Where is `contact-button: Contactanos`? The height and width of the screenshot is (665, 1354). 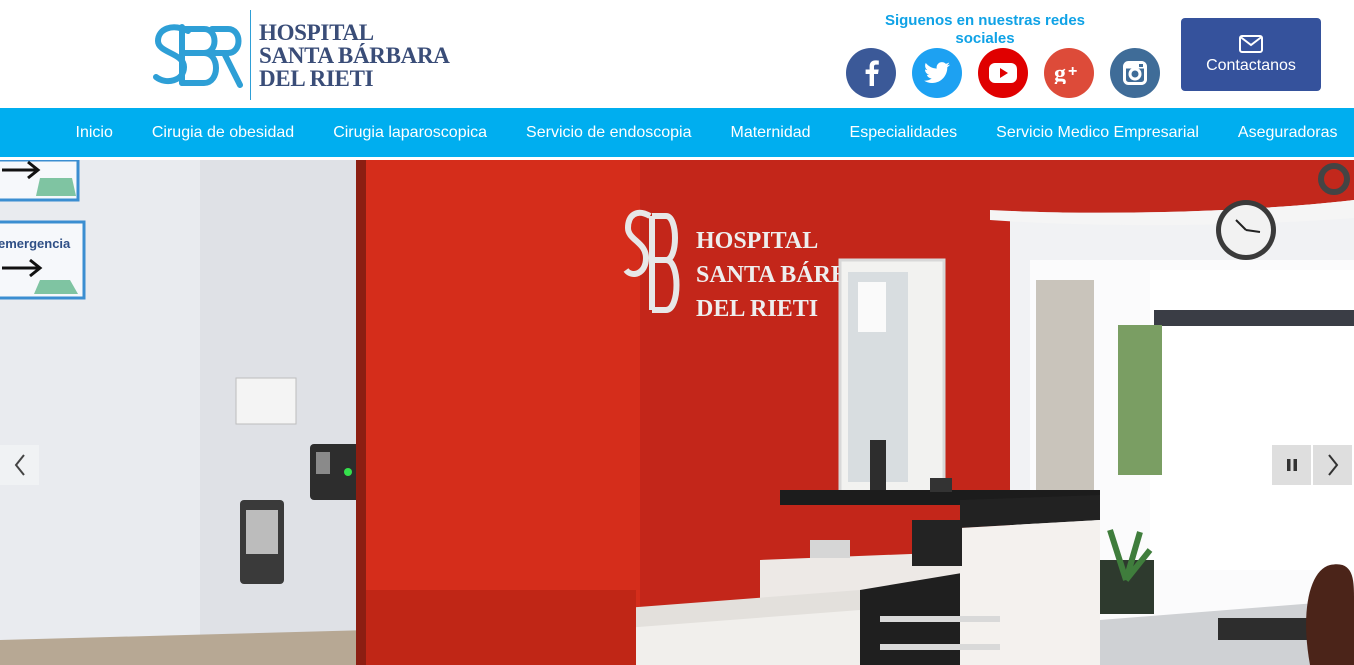
contact-button: Contactanos is located at coordinates (1251, 54).